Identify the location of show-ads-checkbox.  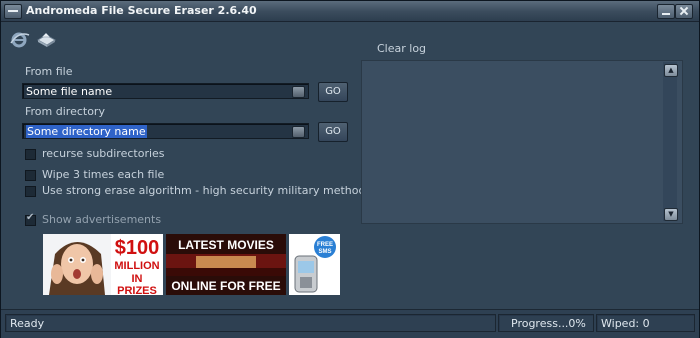
(30, 219).